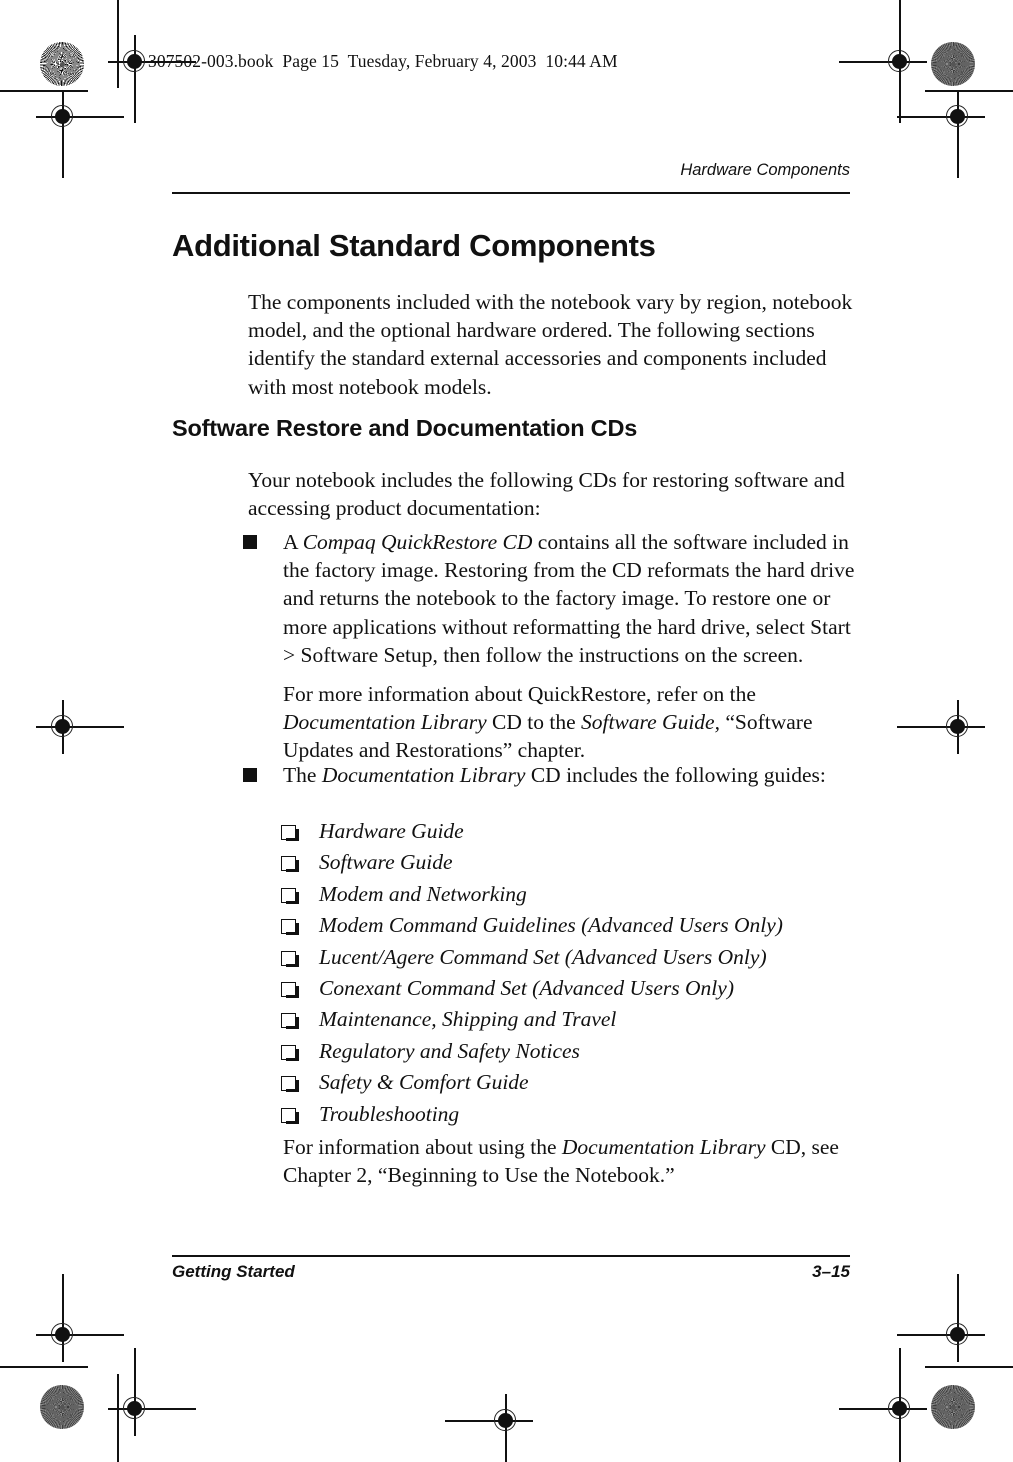  I want to click on list-item: Regulatory and Safety Notices, so click(568, 1052).